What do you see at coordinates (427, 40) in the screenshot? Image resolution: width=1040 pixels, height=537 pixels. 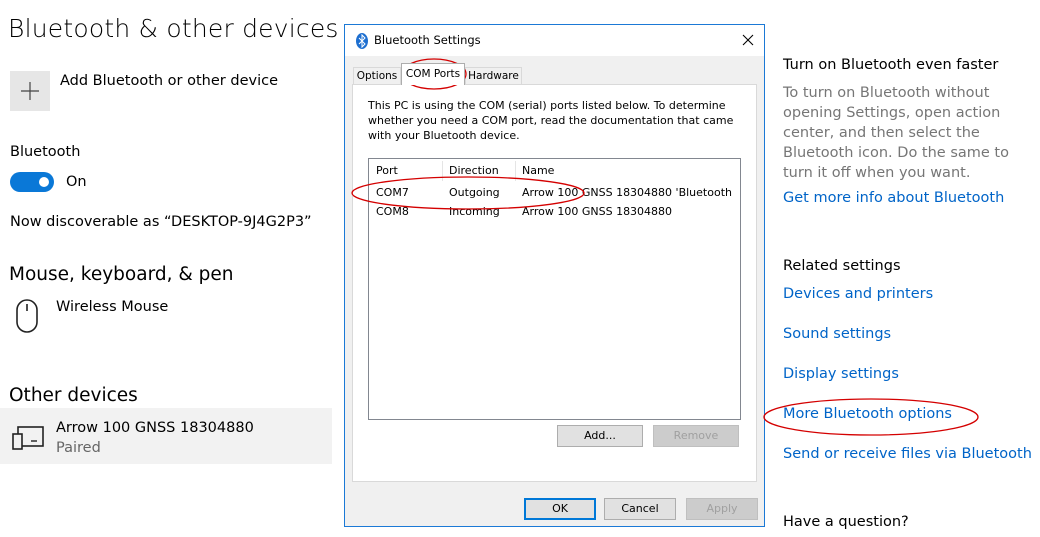 I see `dialog-title: Bluetooth Settings` at bounding box center [427, 40].